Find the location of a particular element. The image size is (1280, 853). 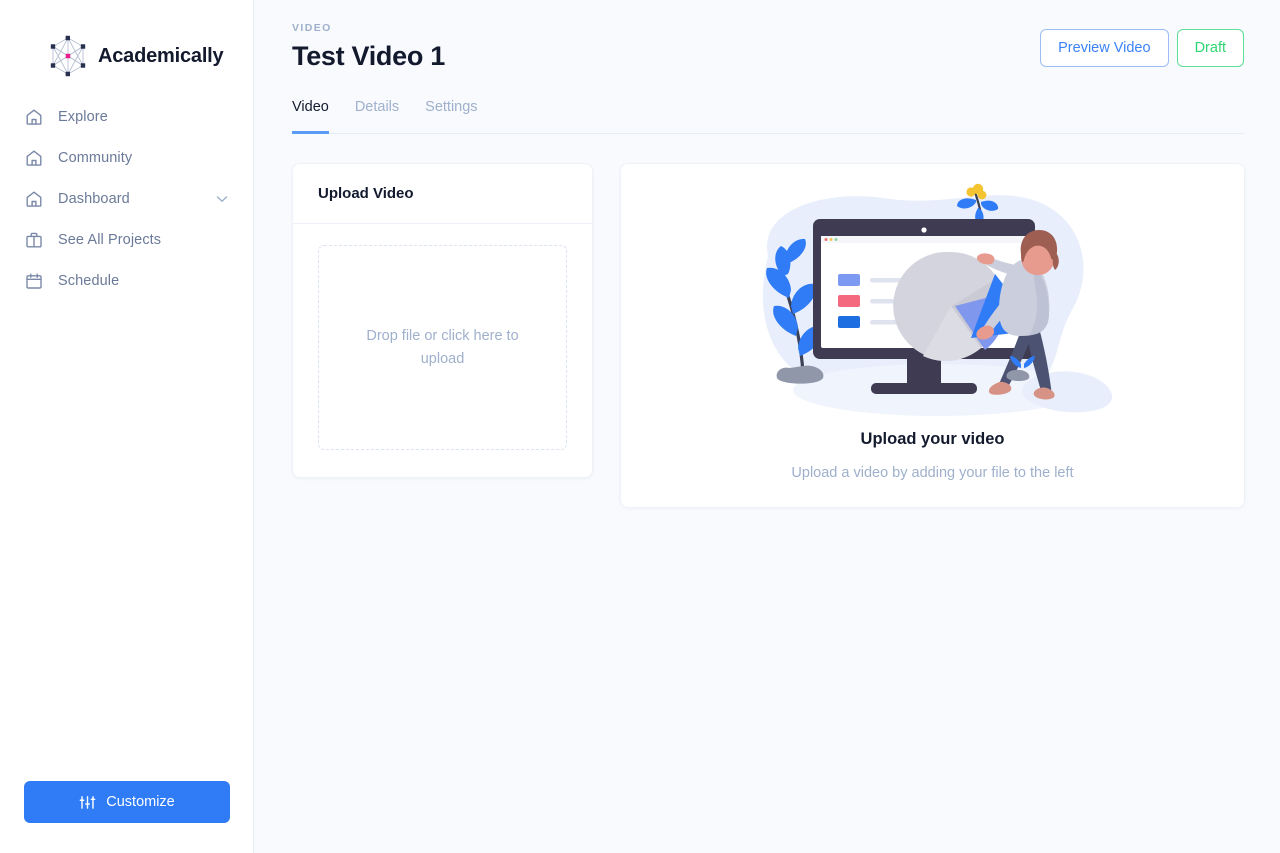

customize-button: Customize is located at coordinates (127, 802).